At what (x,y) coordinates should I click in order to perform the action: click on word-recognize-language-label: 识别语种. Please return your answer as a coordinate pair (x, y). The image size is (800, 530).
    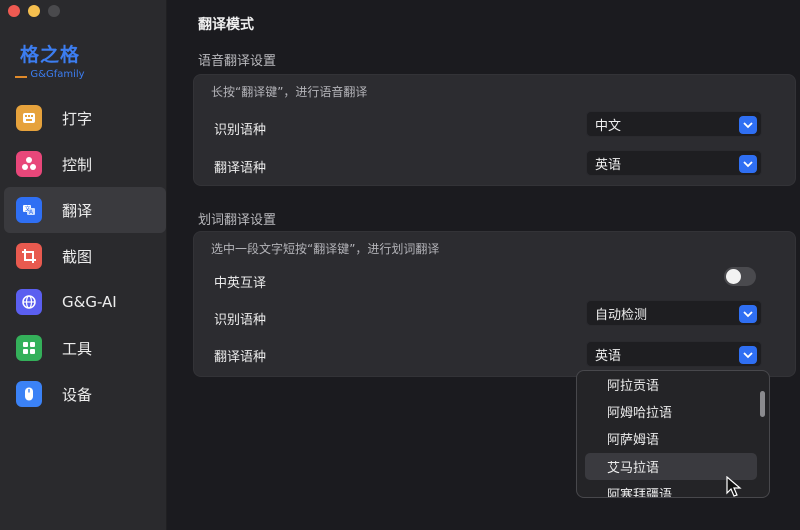
    Looking at the image, I should click on (240, 320).